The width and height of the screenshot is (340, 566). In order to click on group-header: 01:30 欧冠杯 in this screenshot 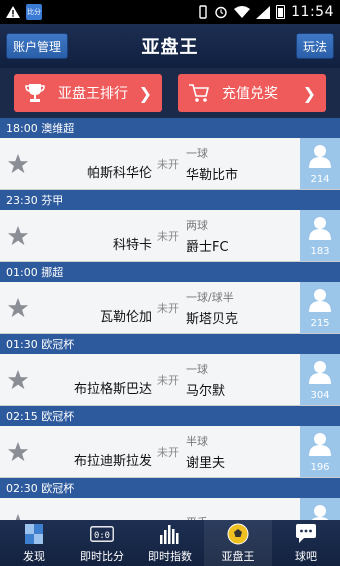, I will do `click(170, 344)`.